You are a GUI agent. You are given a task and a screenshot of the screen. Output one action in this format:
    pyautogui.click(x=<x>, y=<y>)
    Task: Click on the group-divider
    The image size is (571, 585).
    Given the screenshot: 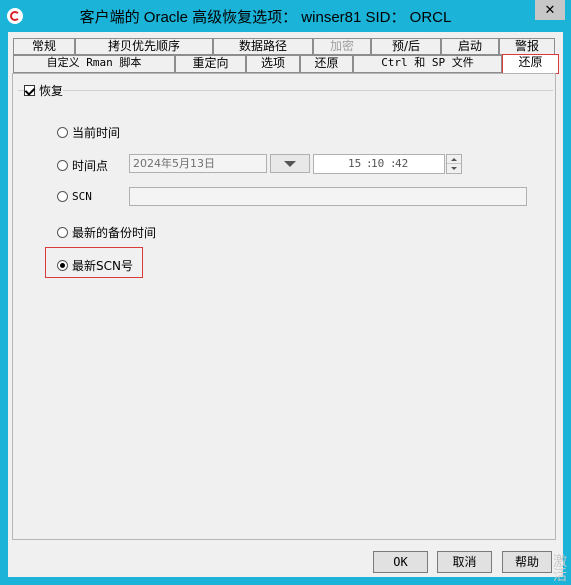 What is the action you would take?
    pyautogui.click(x=285, y=90)
    